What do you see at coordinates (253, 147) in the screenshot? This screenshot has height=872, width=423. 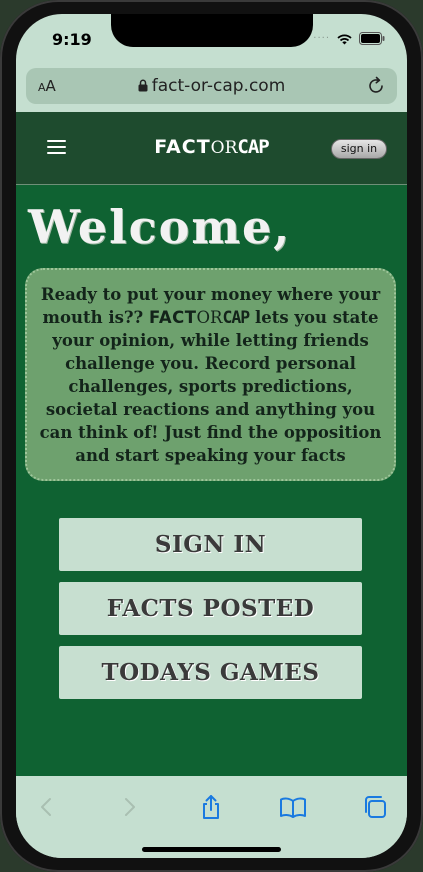 I see `brand-cap: CAP` at bounding box center [253, 147].